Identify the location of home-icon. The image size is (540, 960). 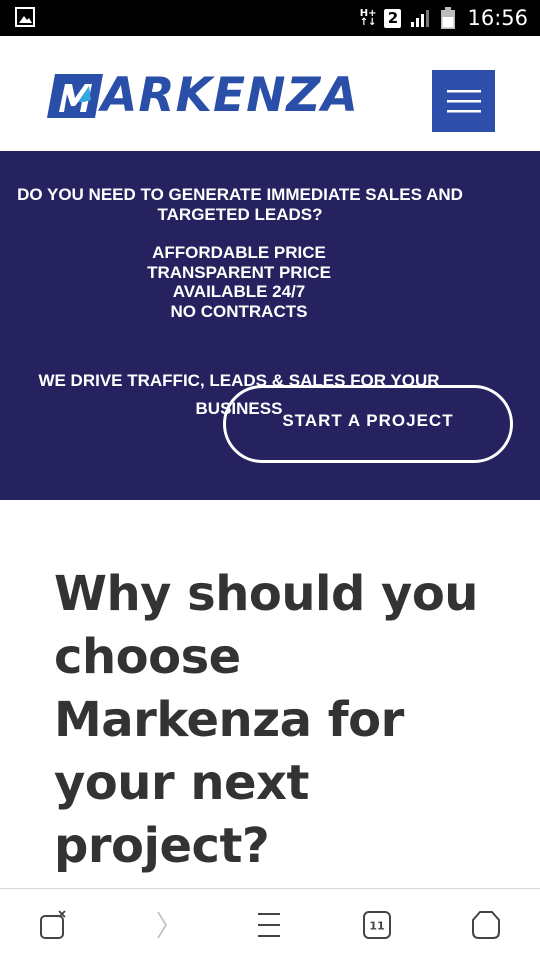
(486, 924).